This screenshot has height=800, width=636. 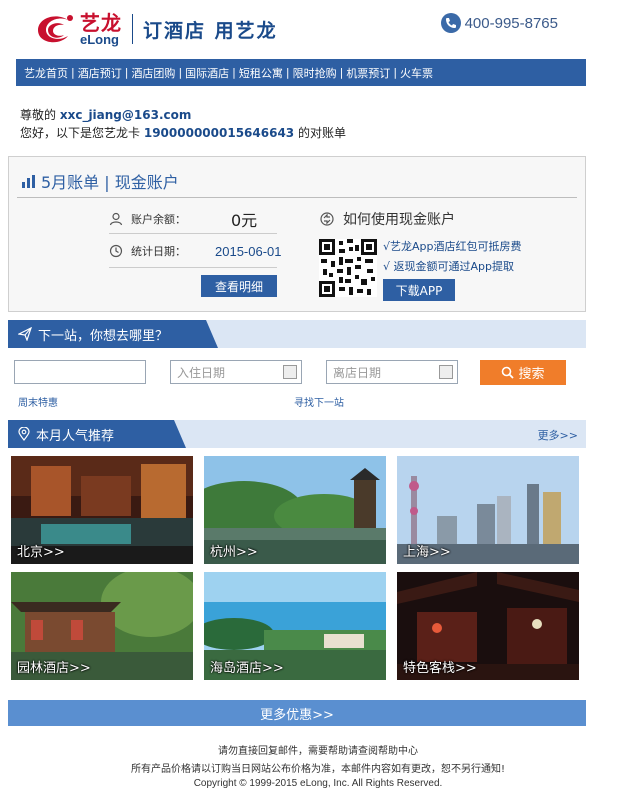 I want to click on bill-divider, so click(x=297, y=197).